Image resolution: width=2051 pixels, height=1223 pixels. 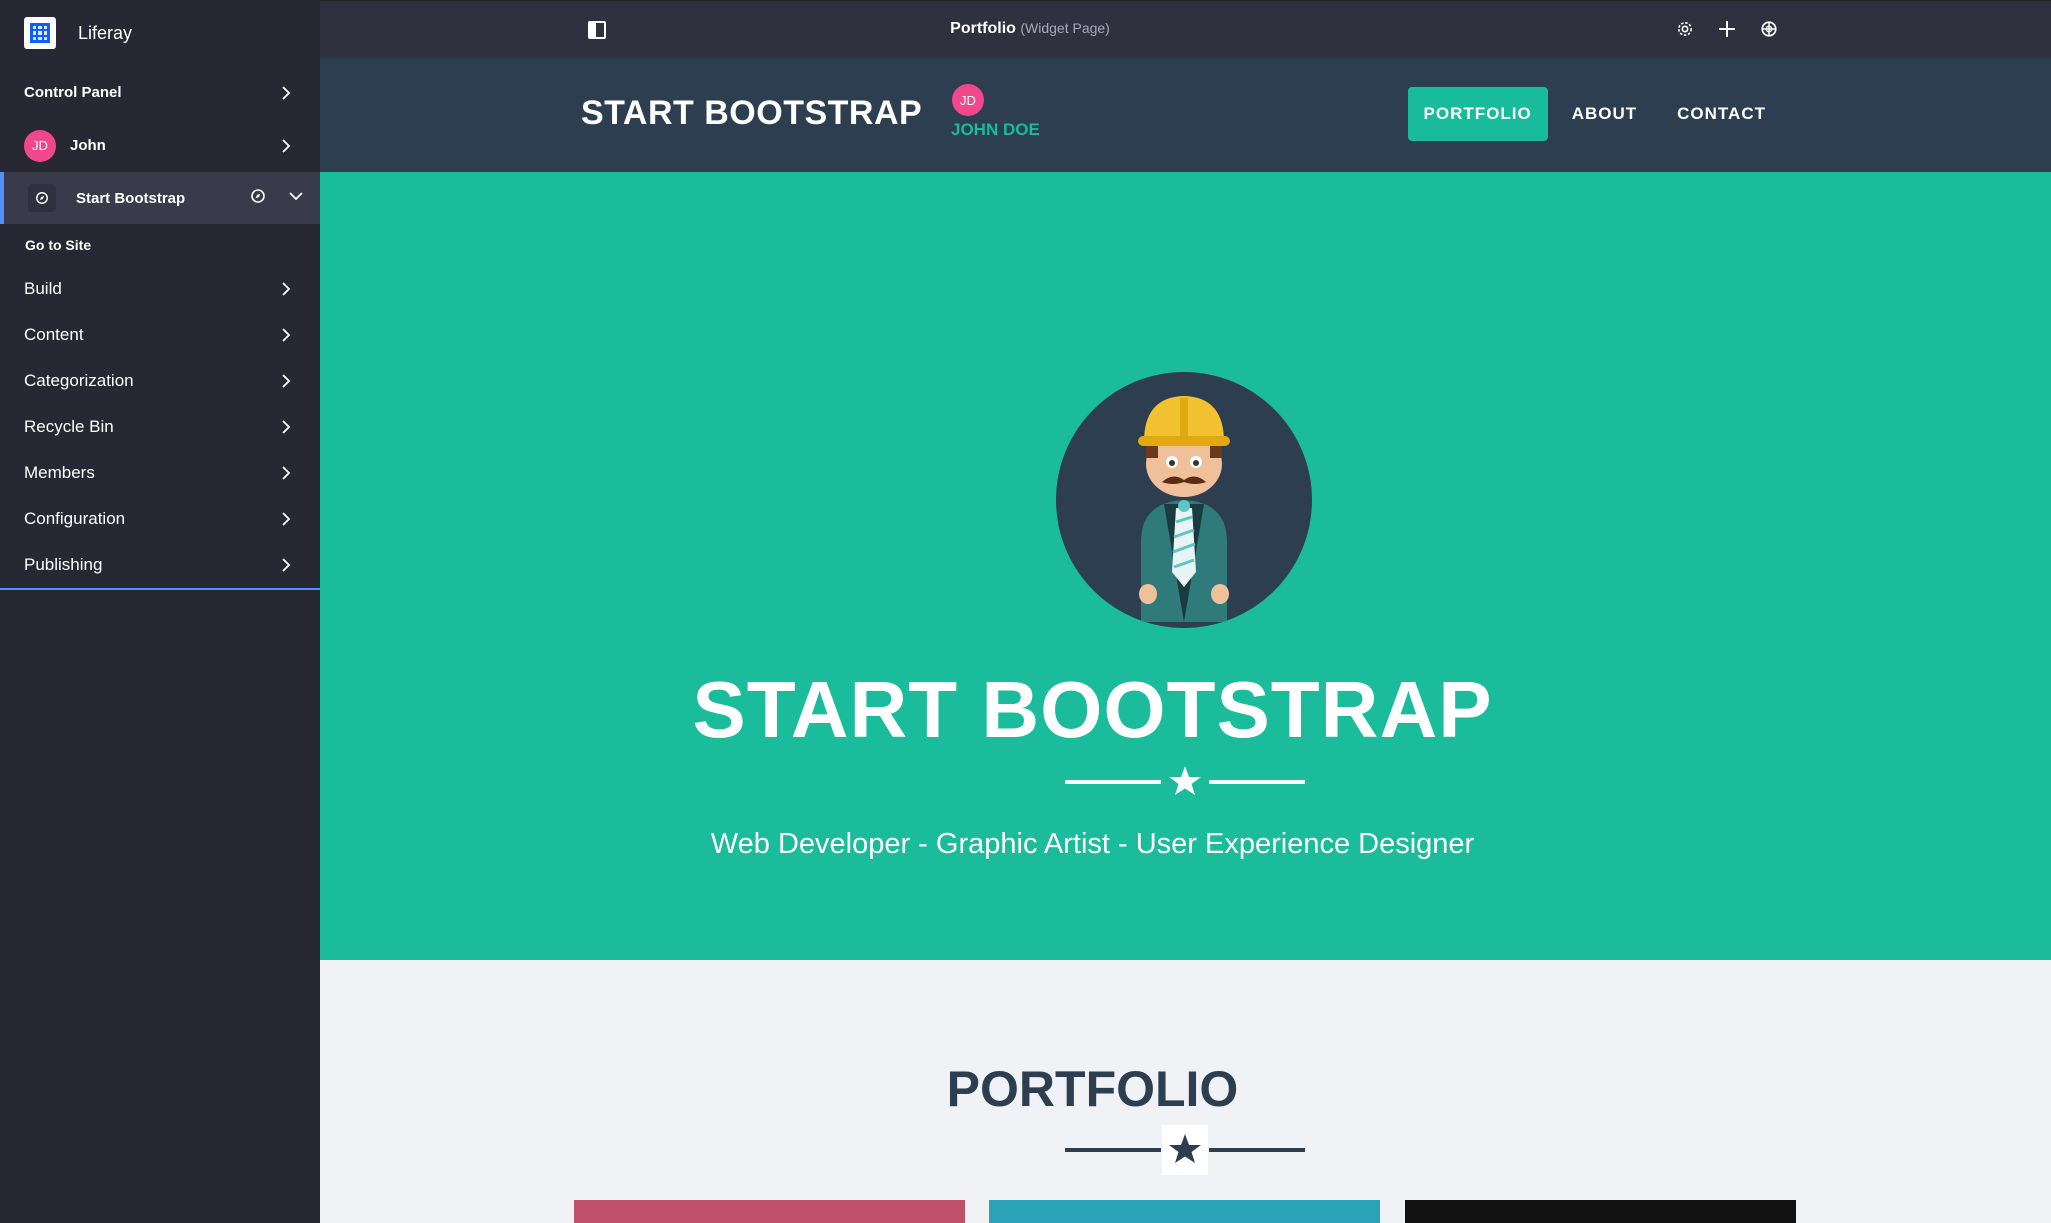 I want to click on chevron-down-icon, so click(x=296, y=198).